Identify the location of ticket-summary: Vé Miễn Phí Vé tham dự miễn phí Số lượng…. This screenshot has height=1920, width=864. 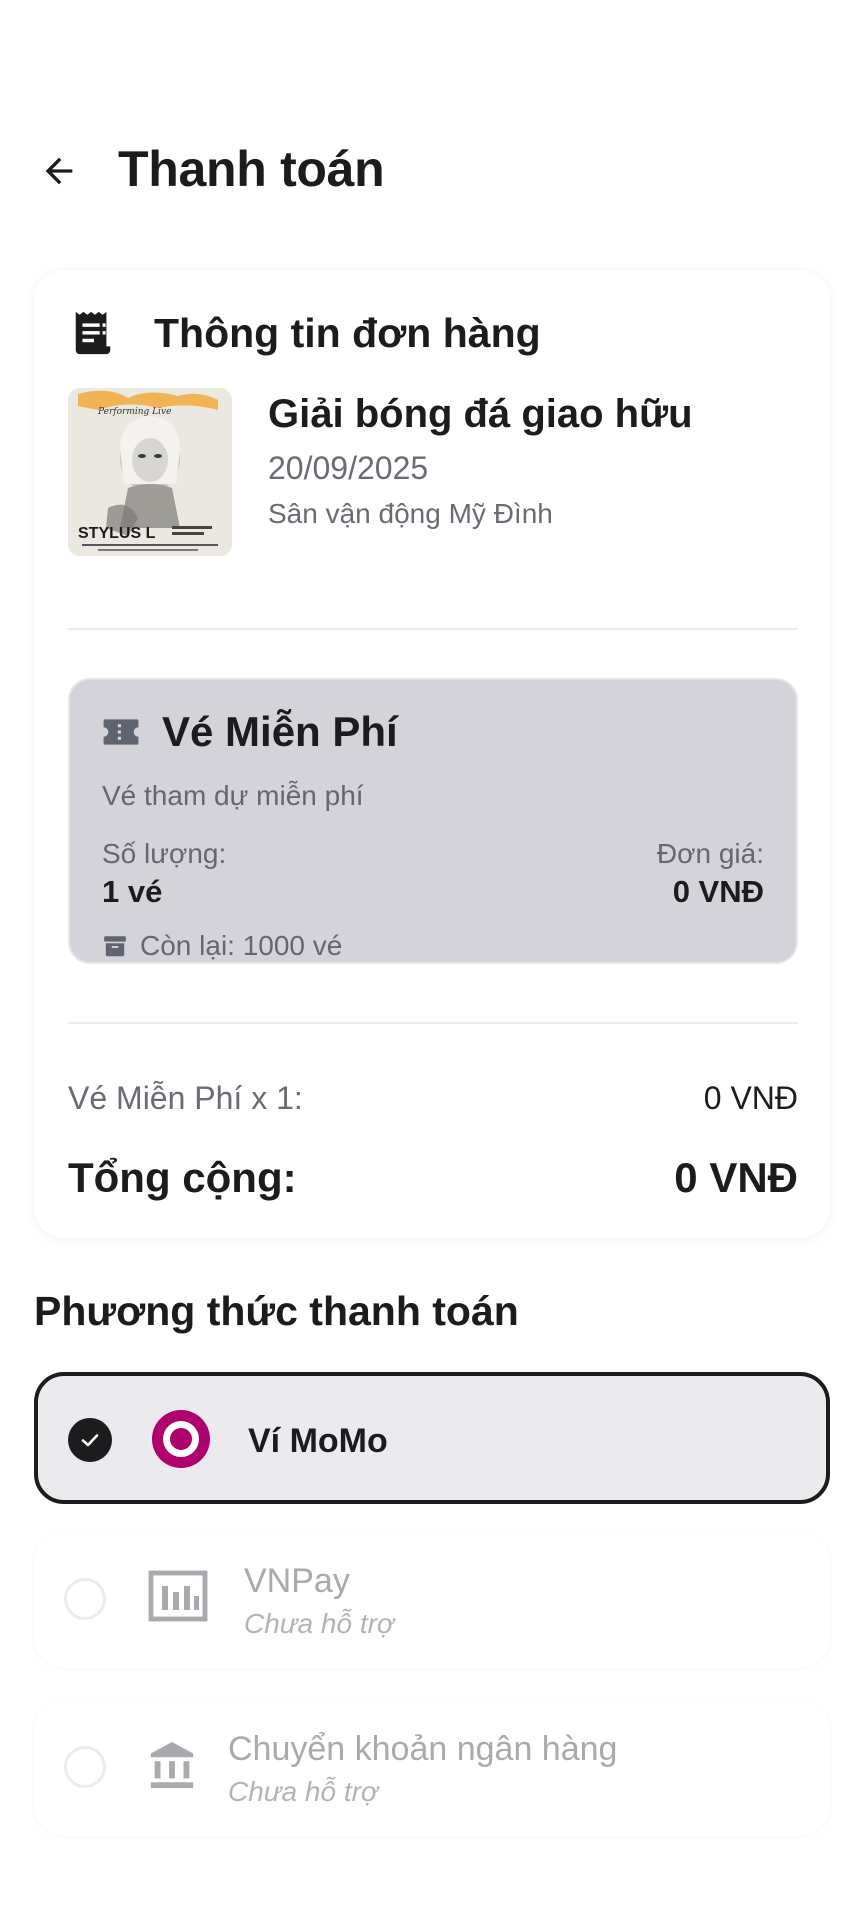
(433, 821).